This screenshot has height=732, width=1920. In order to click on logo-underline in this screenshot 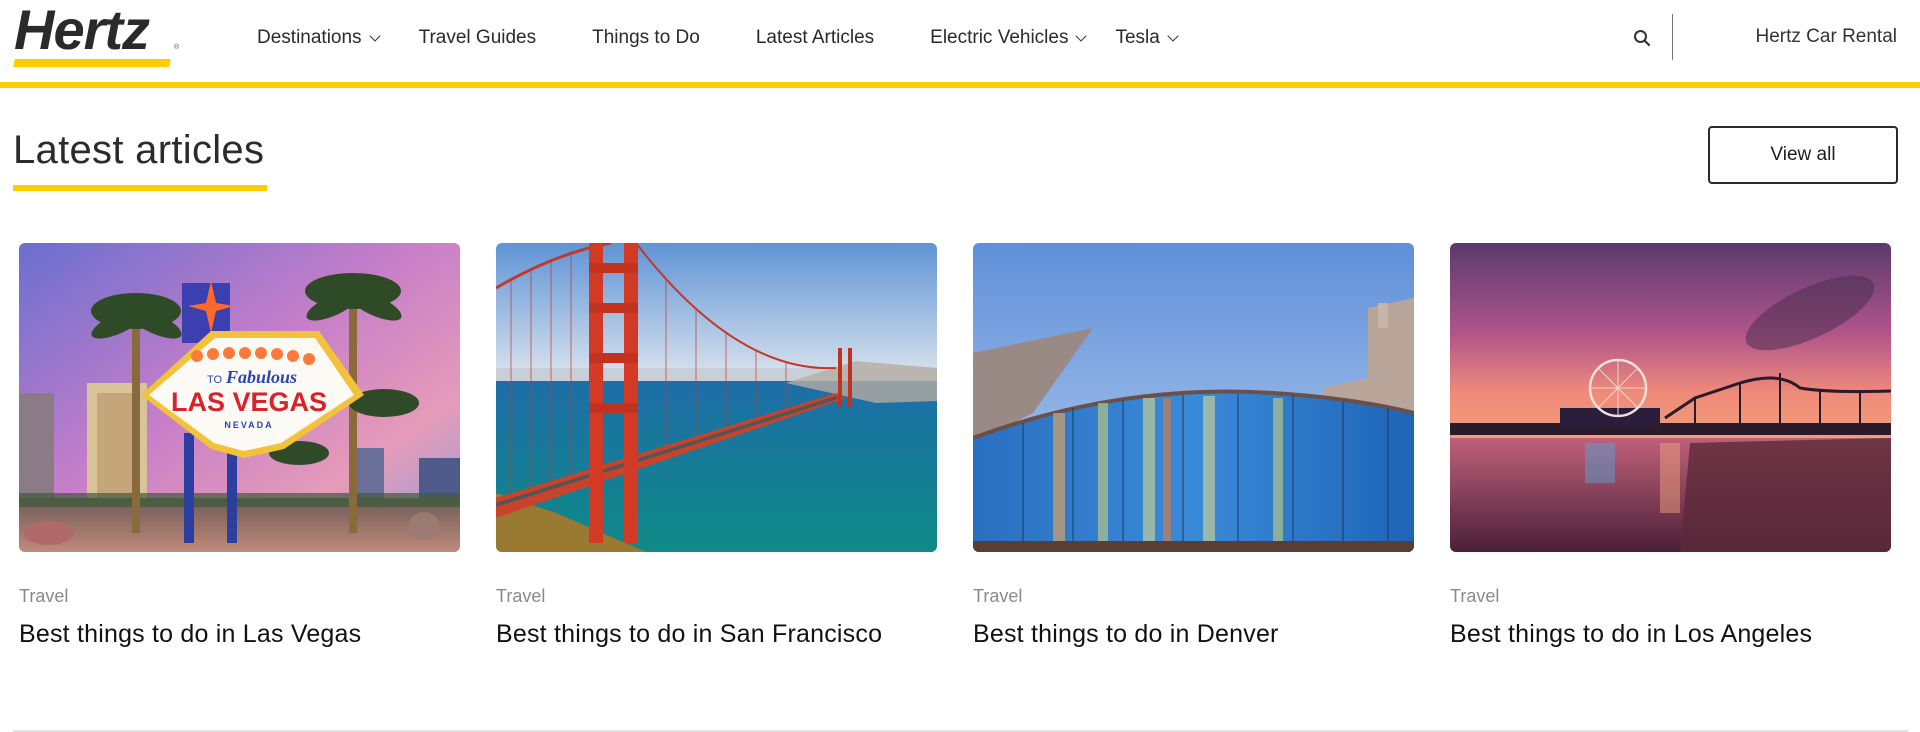, I will do `click(92, 63)`.